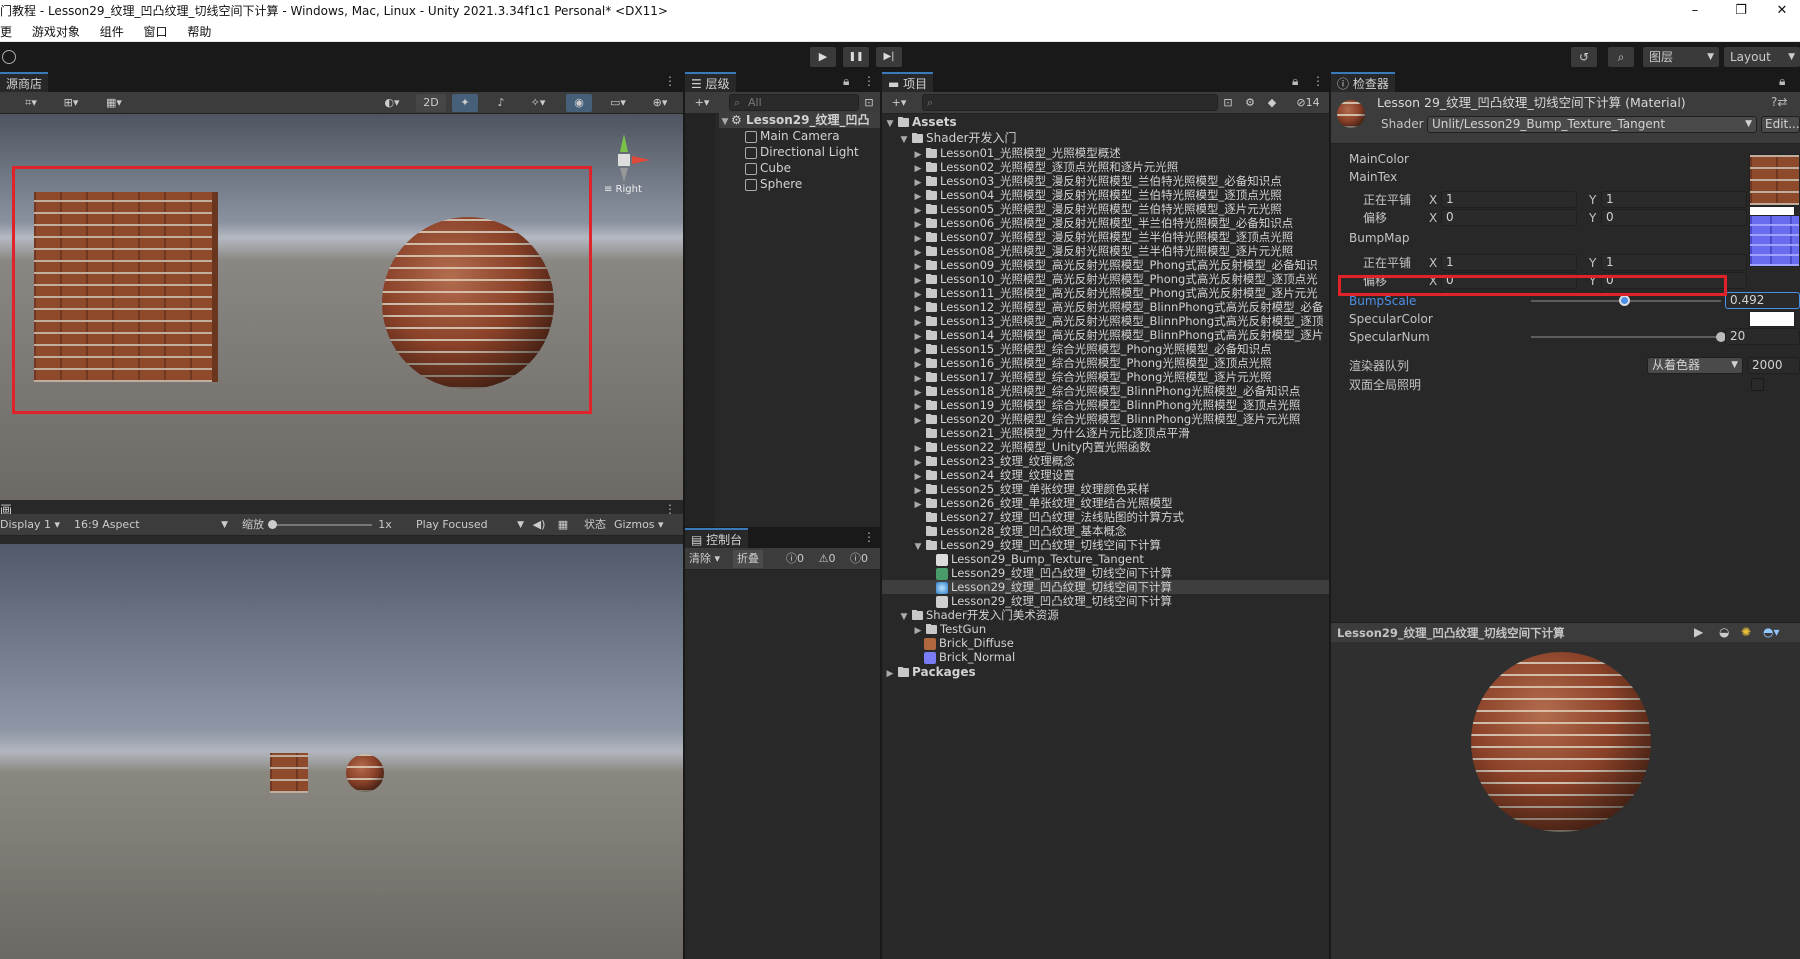 The height and width of the screenshot is (959, 1800). Describe the element at coordinates (702, 103) in the screenshot. I see `add-object-button: +▾` at that location.